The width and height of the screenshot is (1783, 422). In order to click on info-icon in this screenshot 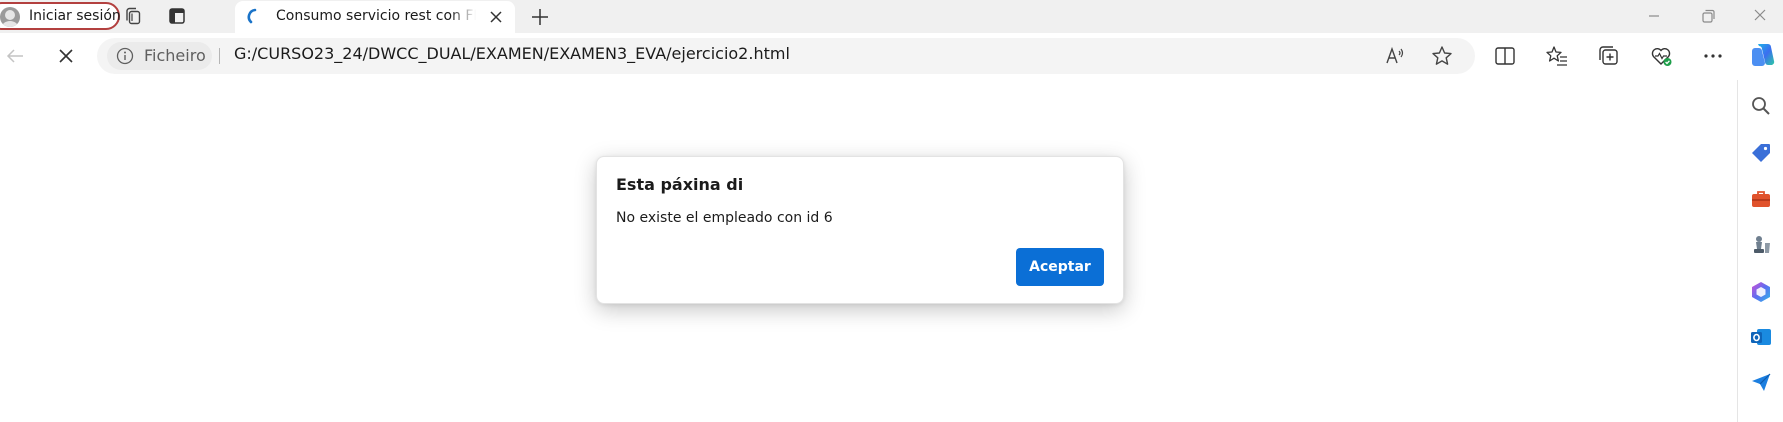, I will do `click(125, 56)`.